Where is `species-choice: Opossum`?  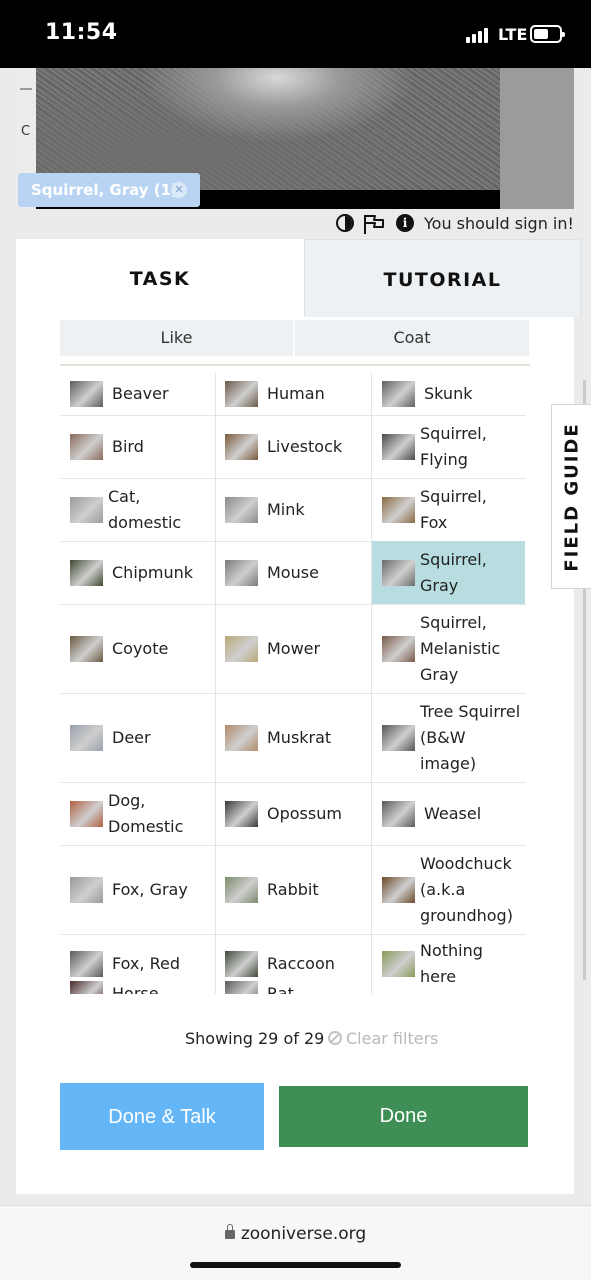 species-choice: Opossum is located at coordinates (293, 813).